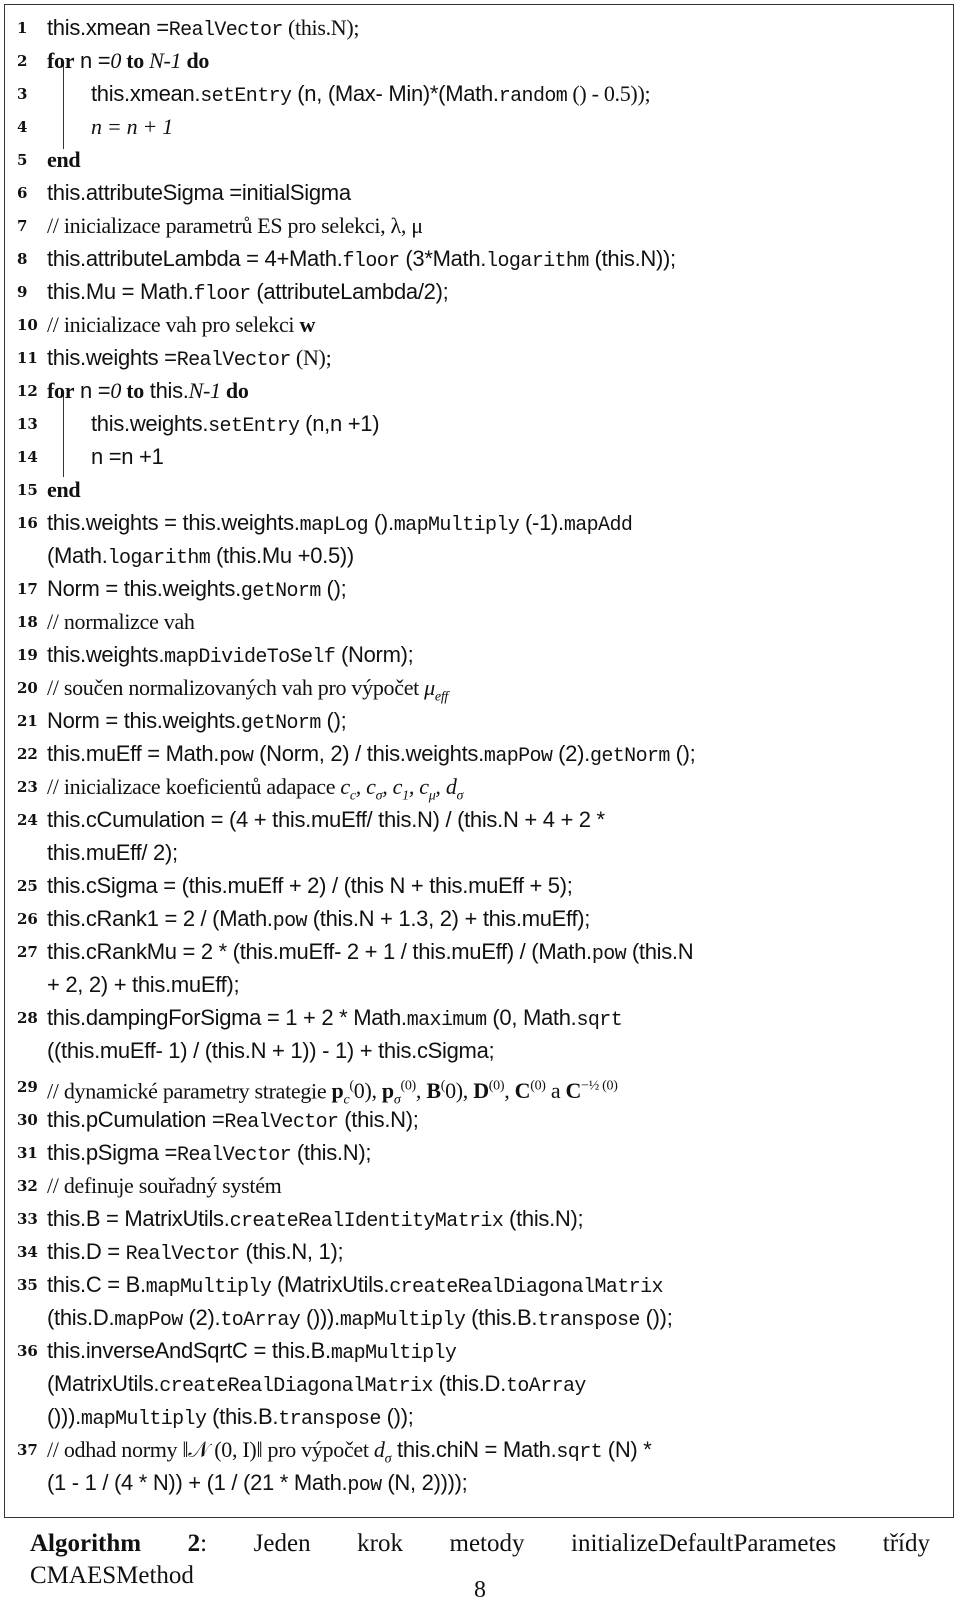 The height and width of the screenshot is (1605, 960). What do you see at coordinates (366, 1221) in the screenshot?
I see `code-method: createRealIdentityMatrix` at bounding box center [366, 1221].